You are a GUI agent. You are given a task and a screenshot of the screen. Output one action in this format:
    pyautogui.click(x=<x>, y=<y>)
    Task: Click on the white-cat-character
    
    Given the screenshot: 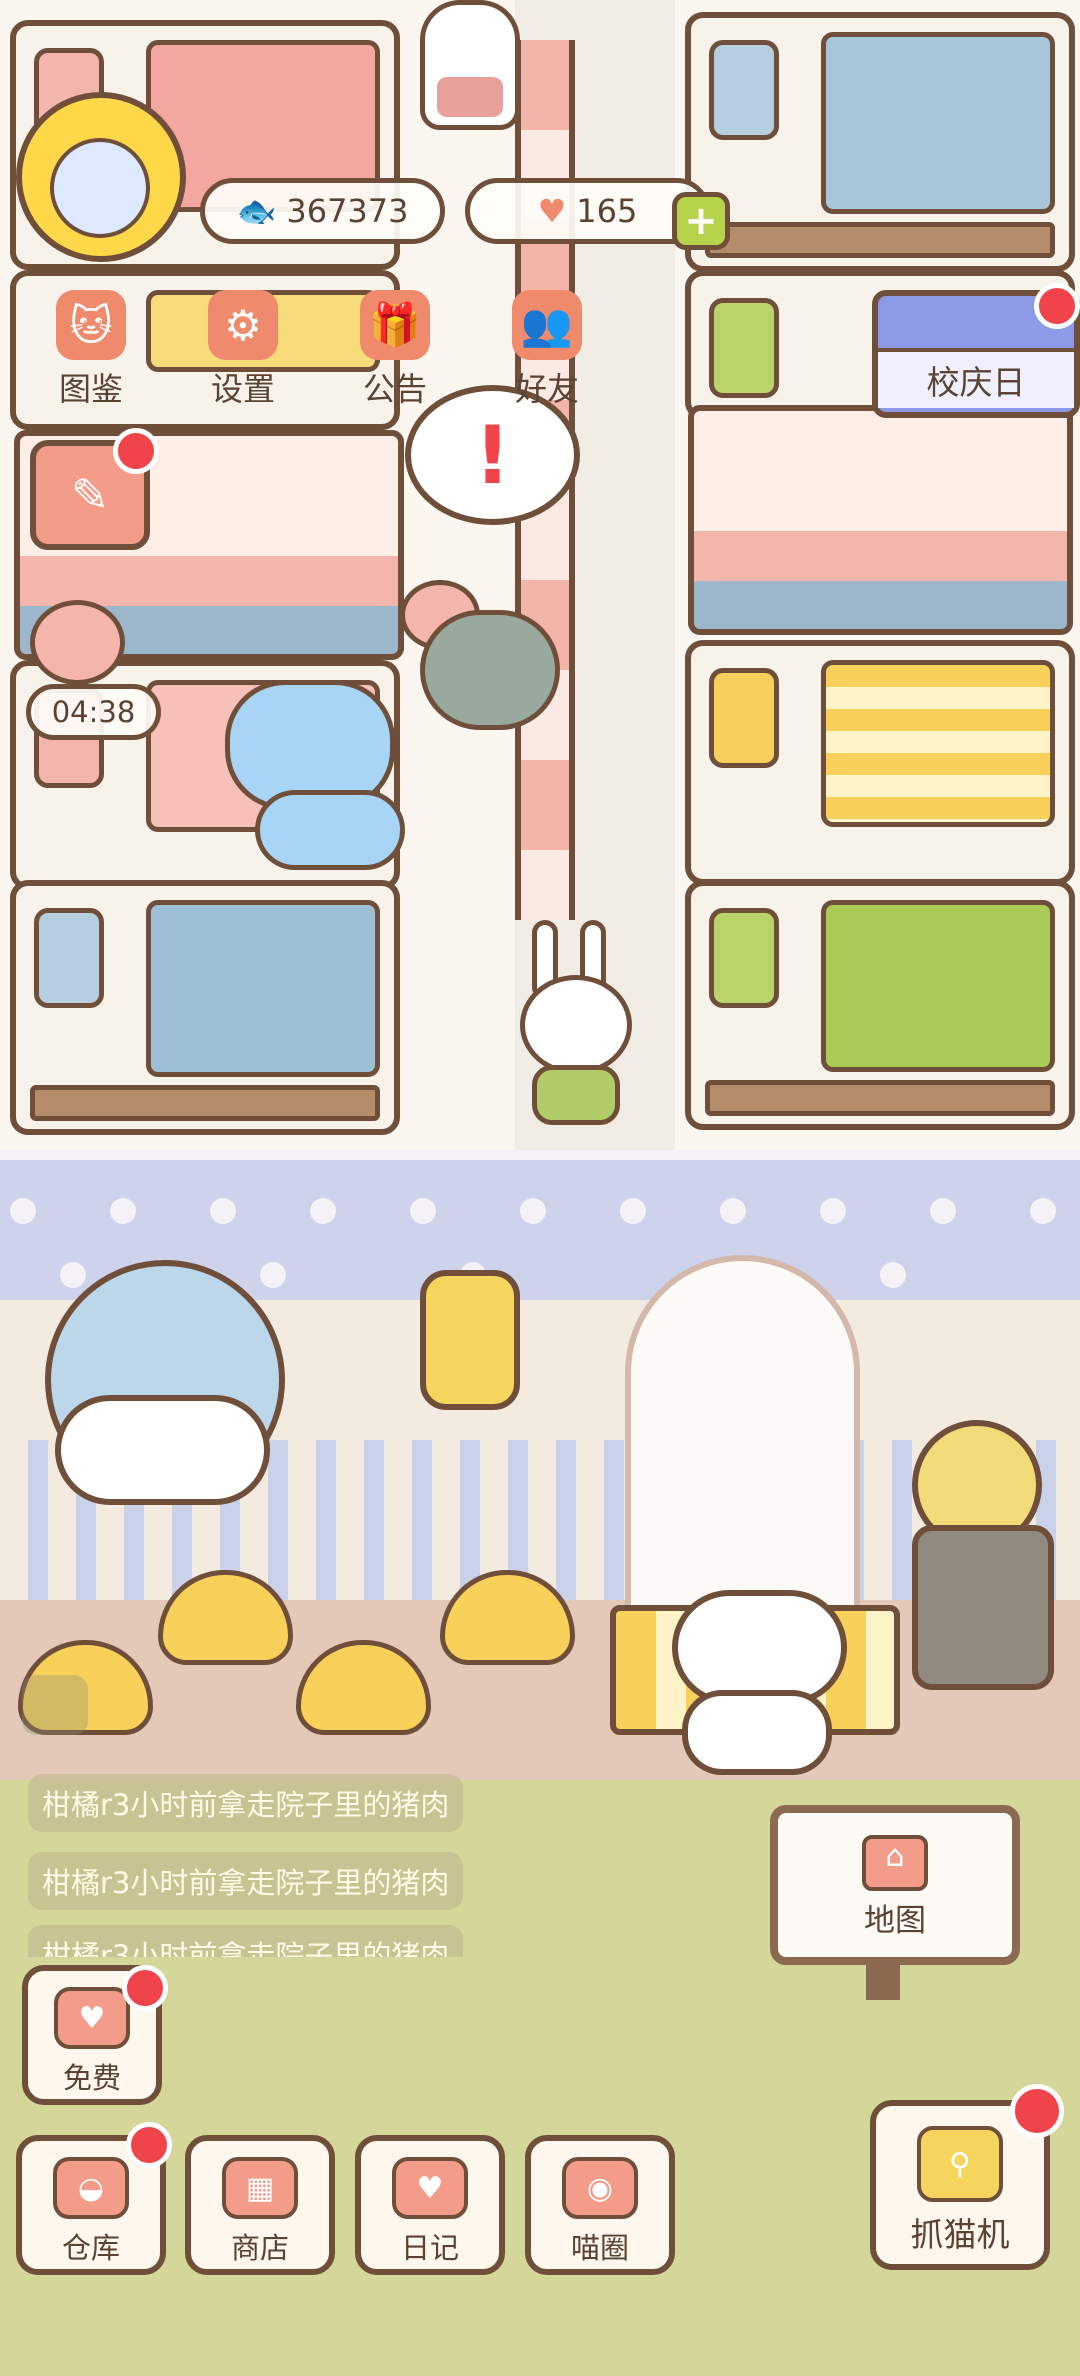 What is the action you would take?
    pyautogui.click(x=762, y=1685)
    